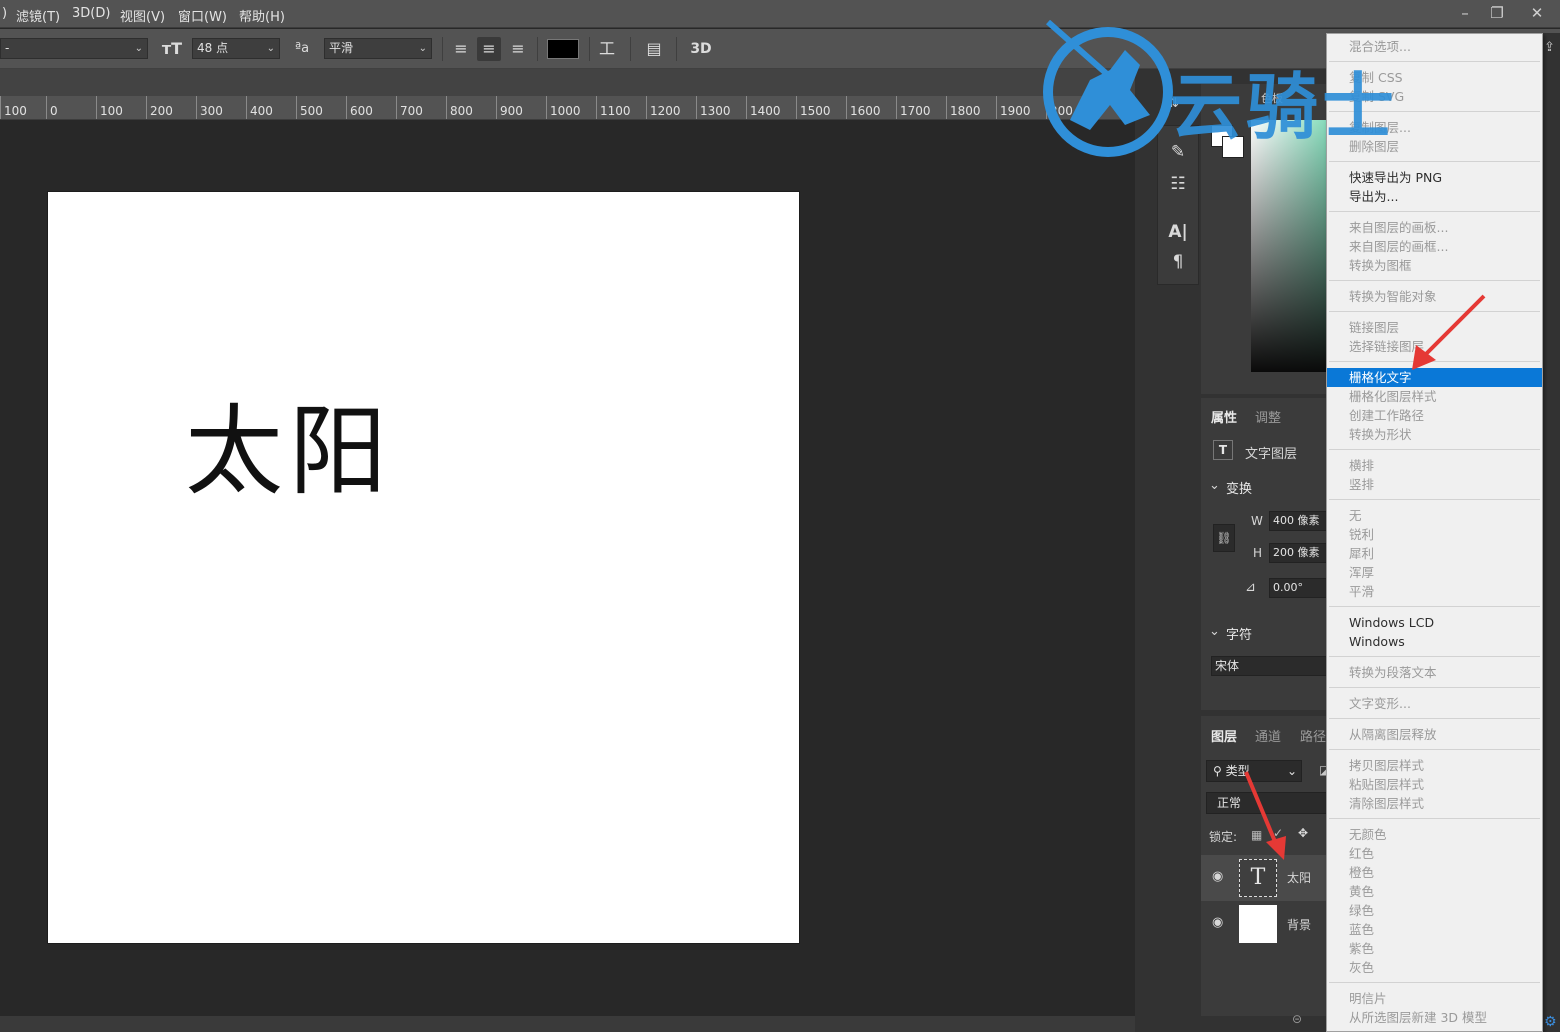 This screenshot has height=1032, width=1560. Describe the element at coordinates (442, 49) in the screenshot. I see `divider` at that location.